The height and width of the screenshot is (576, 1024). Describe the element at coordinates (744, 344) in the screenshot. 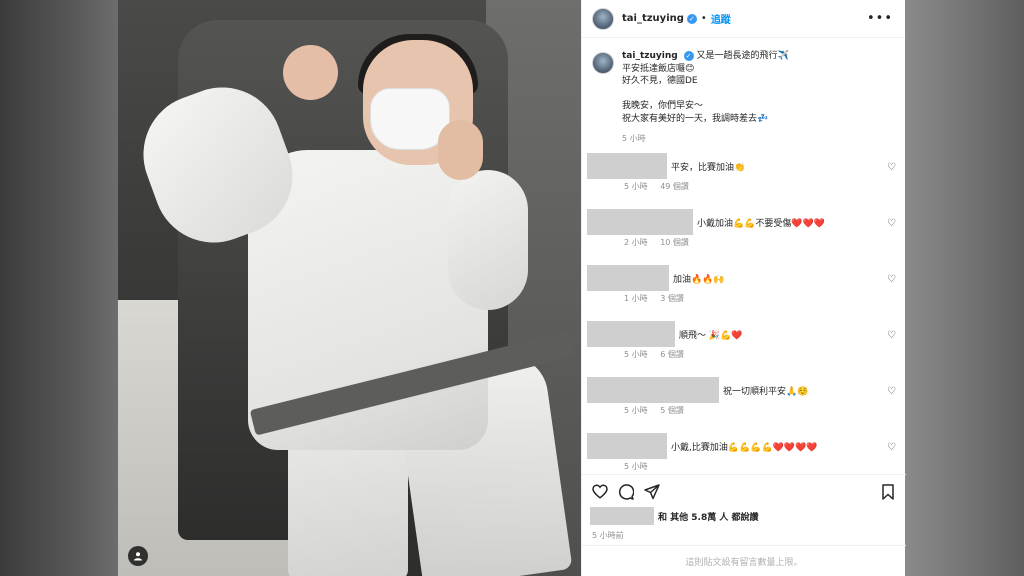

I see `comment-row: 順飛～ 🎉💪❤️ 5 小時 6 個讚 ♡` at that location.